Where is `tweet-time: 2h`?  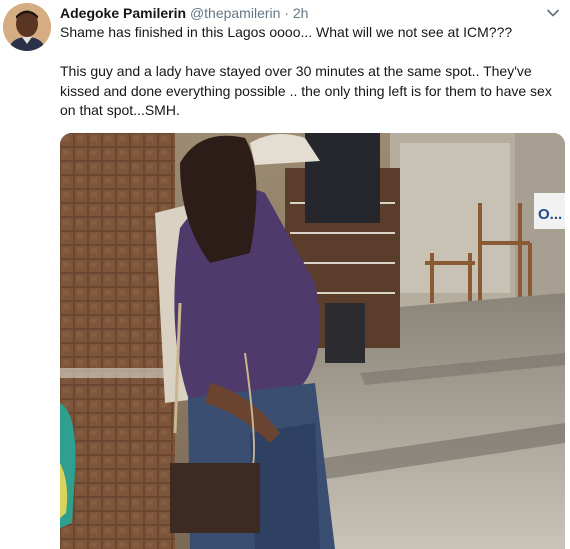 tweet-time: 2h is located at coordinates (301, 13).